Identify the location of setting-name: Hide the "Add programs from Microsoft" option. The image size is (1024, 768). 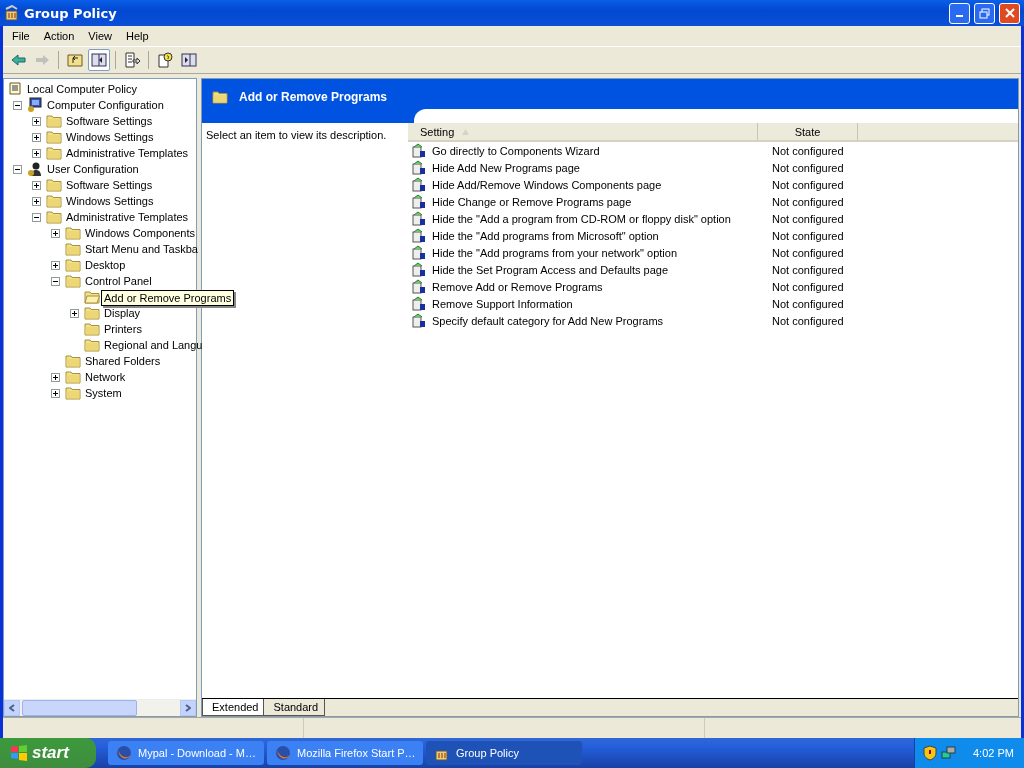
(545, 235).